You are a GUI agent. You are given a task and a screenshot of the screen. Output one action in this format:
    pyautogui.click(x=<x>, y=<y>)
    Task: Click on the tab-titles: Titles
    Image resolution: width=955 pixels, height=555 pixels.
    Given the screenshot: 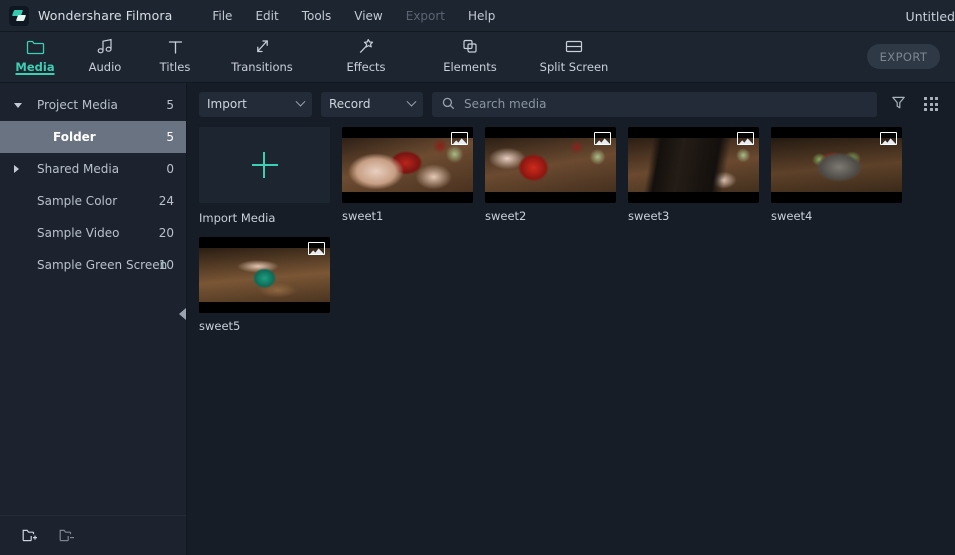 What is the action you would take?
    pyautogui.click(x=175, y=53)
    